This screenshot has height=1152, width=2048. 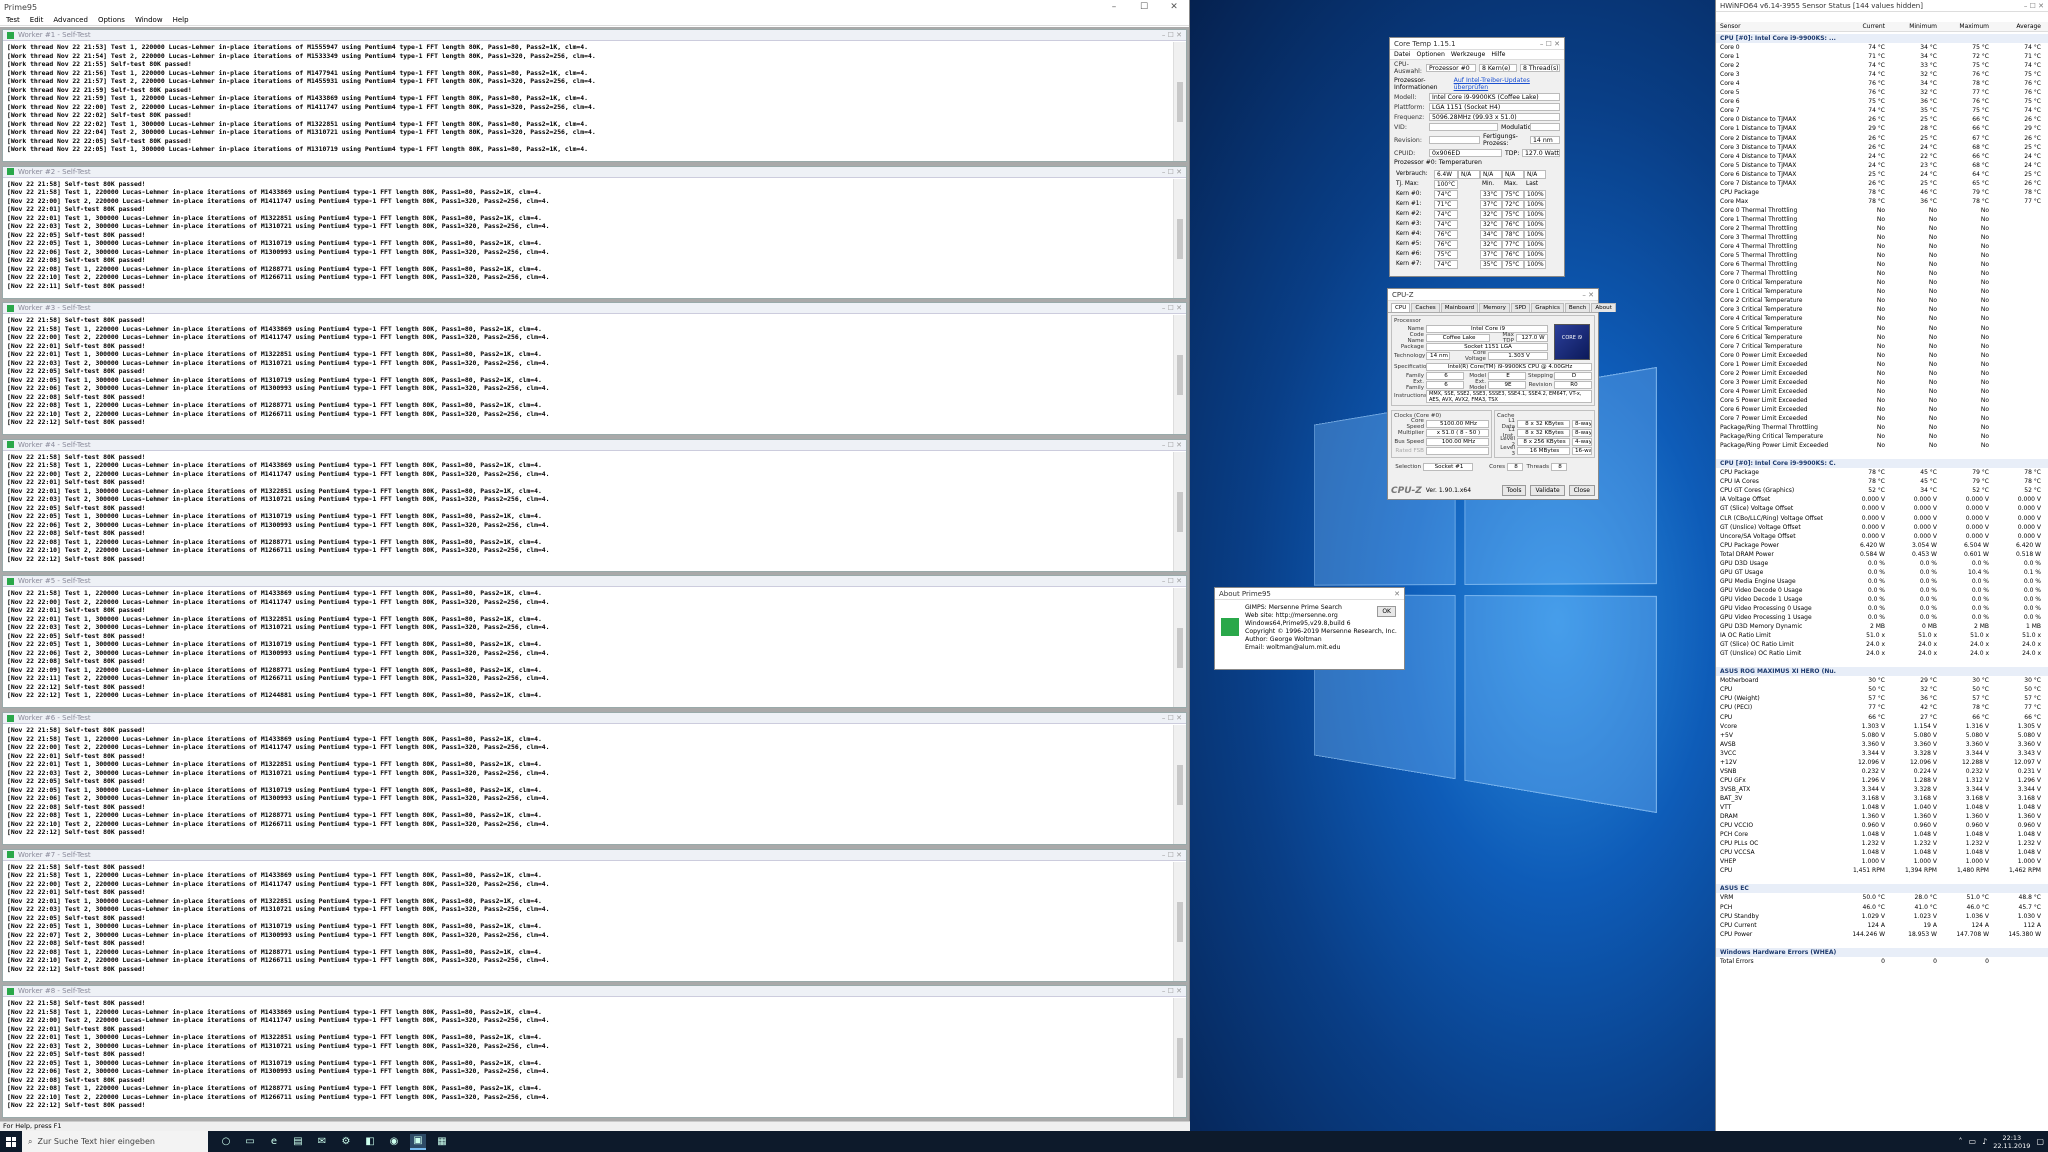 I want to click on worker-titlebar: Worker #2 - Self-Test – ☐ ✕, so click(x=594, y=172).